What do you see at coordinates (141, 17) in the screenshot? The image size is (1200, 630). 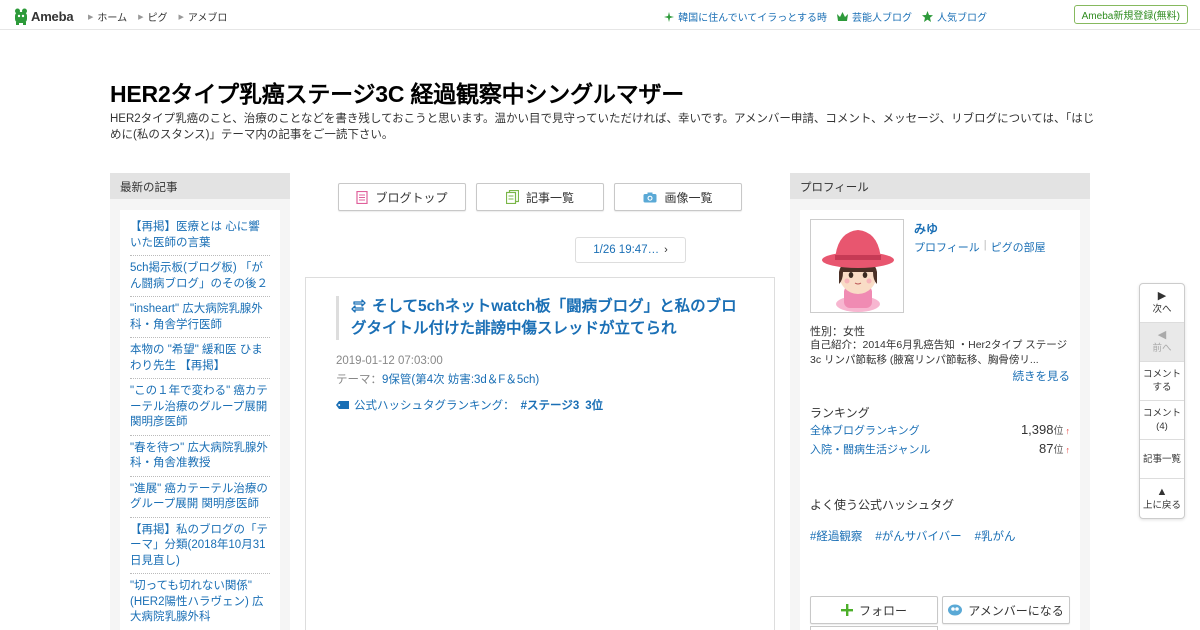 I see `chevron-right-icon: ▶` at bounding box center [141, 17].